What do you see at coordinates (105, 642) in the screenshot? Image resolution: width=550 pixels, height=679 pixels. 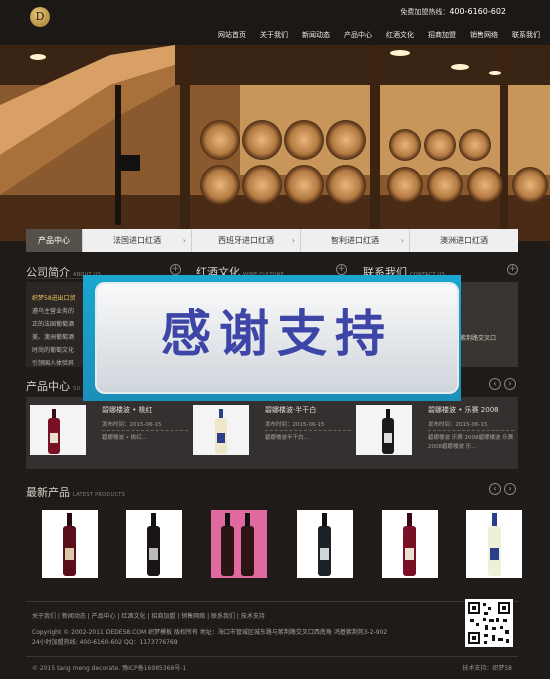 I see `hotline-text: 24小时加盟热线: 400-6160-602 QQ：1173776769` at bounding box center [105, 642].